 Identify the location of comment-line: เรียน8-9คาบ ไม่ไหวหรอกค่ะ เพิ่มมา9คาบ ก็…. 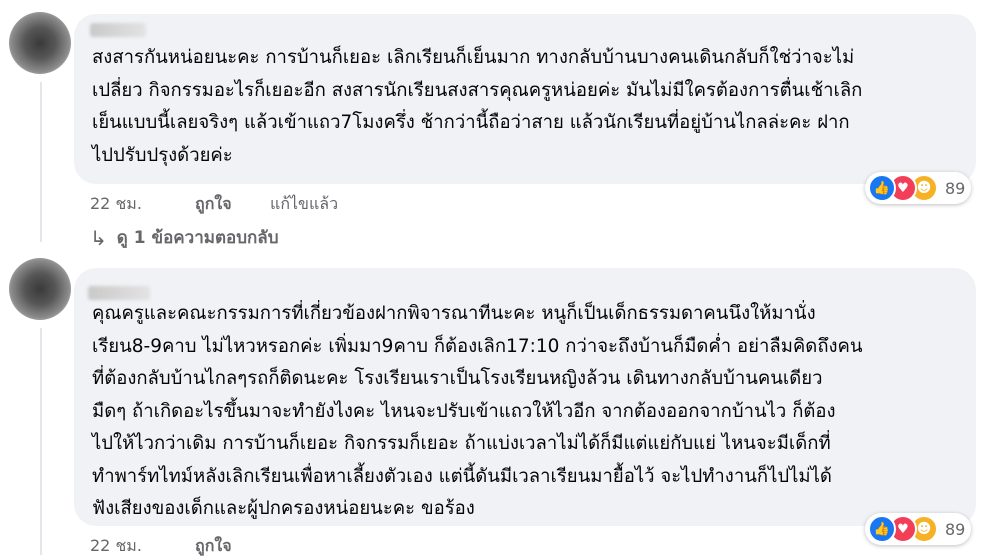
(477, 346).